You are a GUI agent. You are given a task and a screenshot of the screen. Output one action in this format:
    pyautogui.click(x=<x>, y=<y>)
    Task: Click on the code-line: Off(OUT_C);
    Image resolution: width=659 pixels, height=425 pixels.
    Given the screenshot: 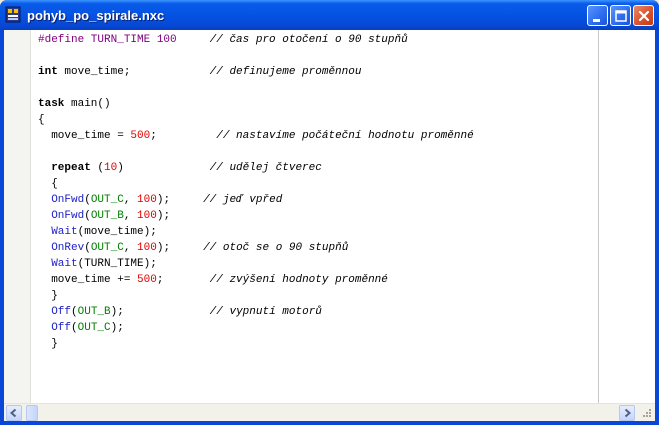 What is the action you would take?
    pyautogui.click(x=256, y=328)
    